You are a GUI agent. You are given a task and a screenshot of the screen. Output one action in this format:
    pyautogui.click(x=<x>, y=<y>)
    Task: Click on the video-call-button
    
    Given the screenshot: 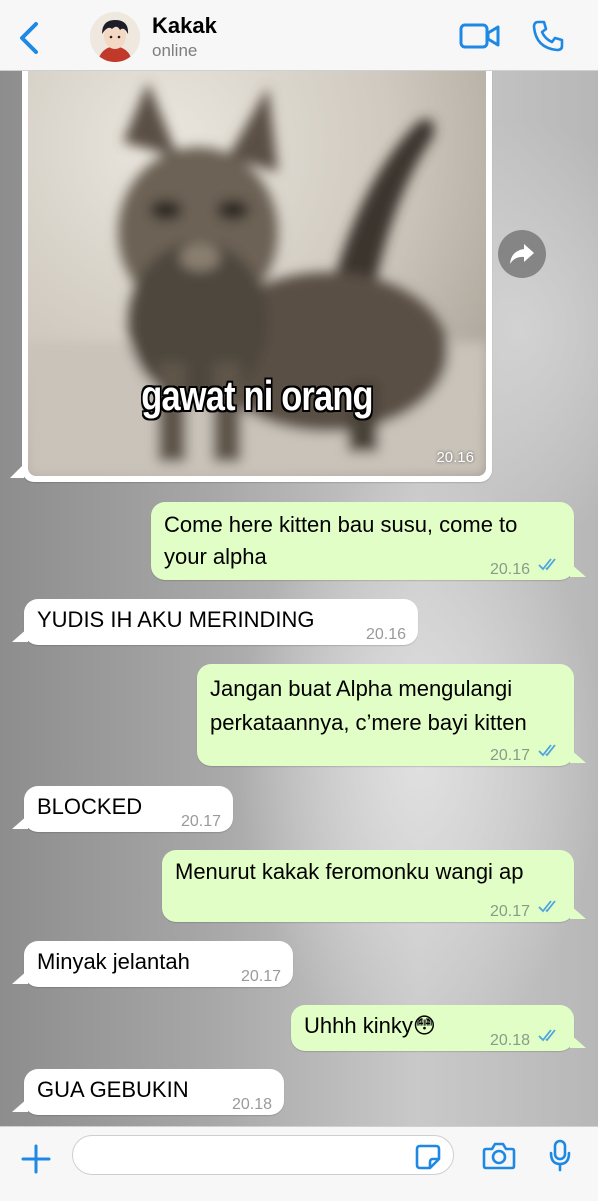 What is the action you would take?
    pyautogui.click(x=480, y=36)
    